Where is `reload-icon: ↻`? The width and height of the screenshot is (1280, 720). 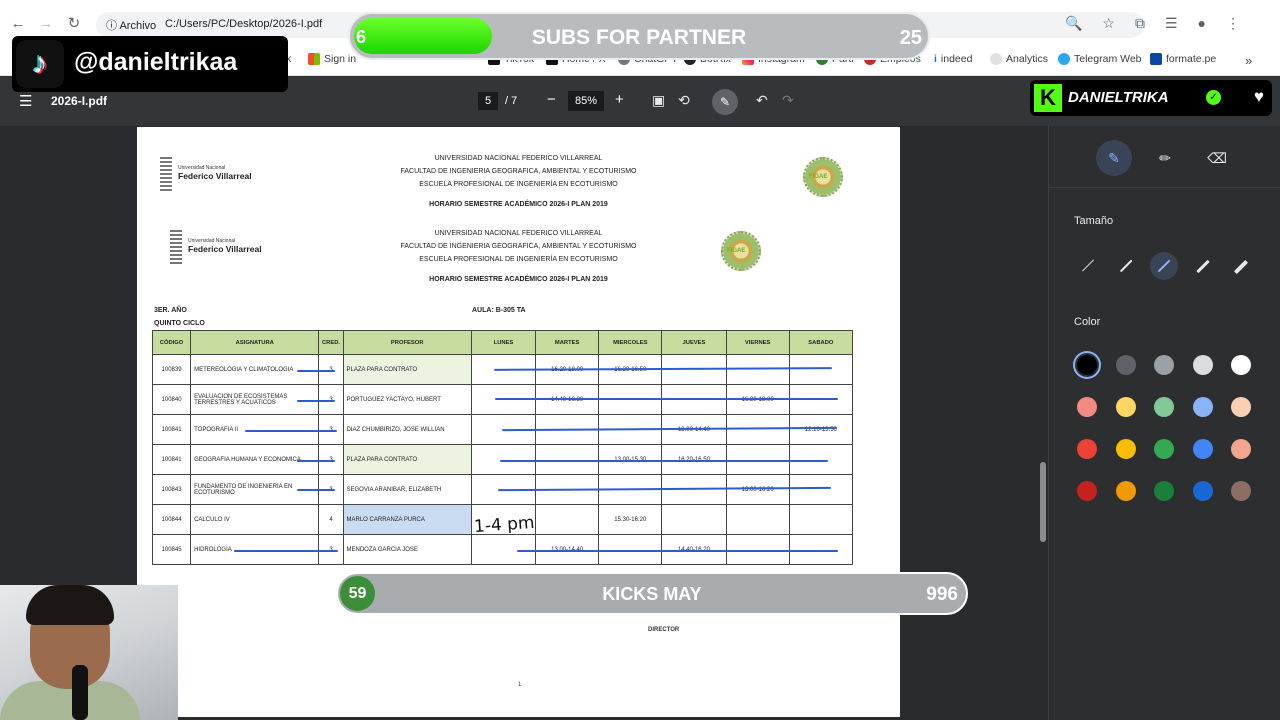
reload-icon: ↻ is located at coordinates (74, 24).